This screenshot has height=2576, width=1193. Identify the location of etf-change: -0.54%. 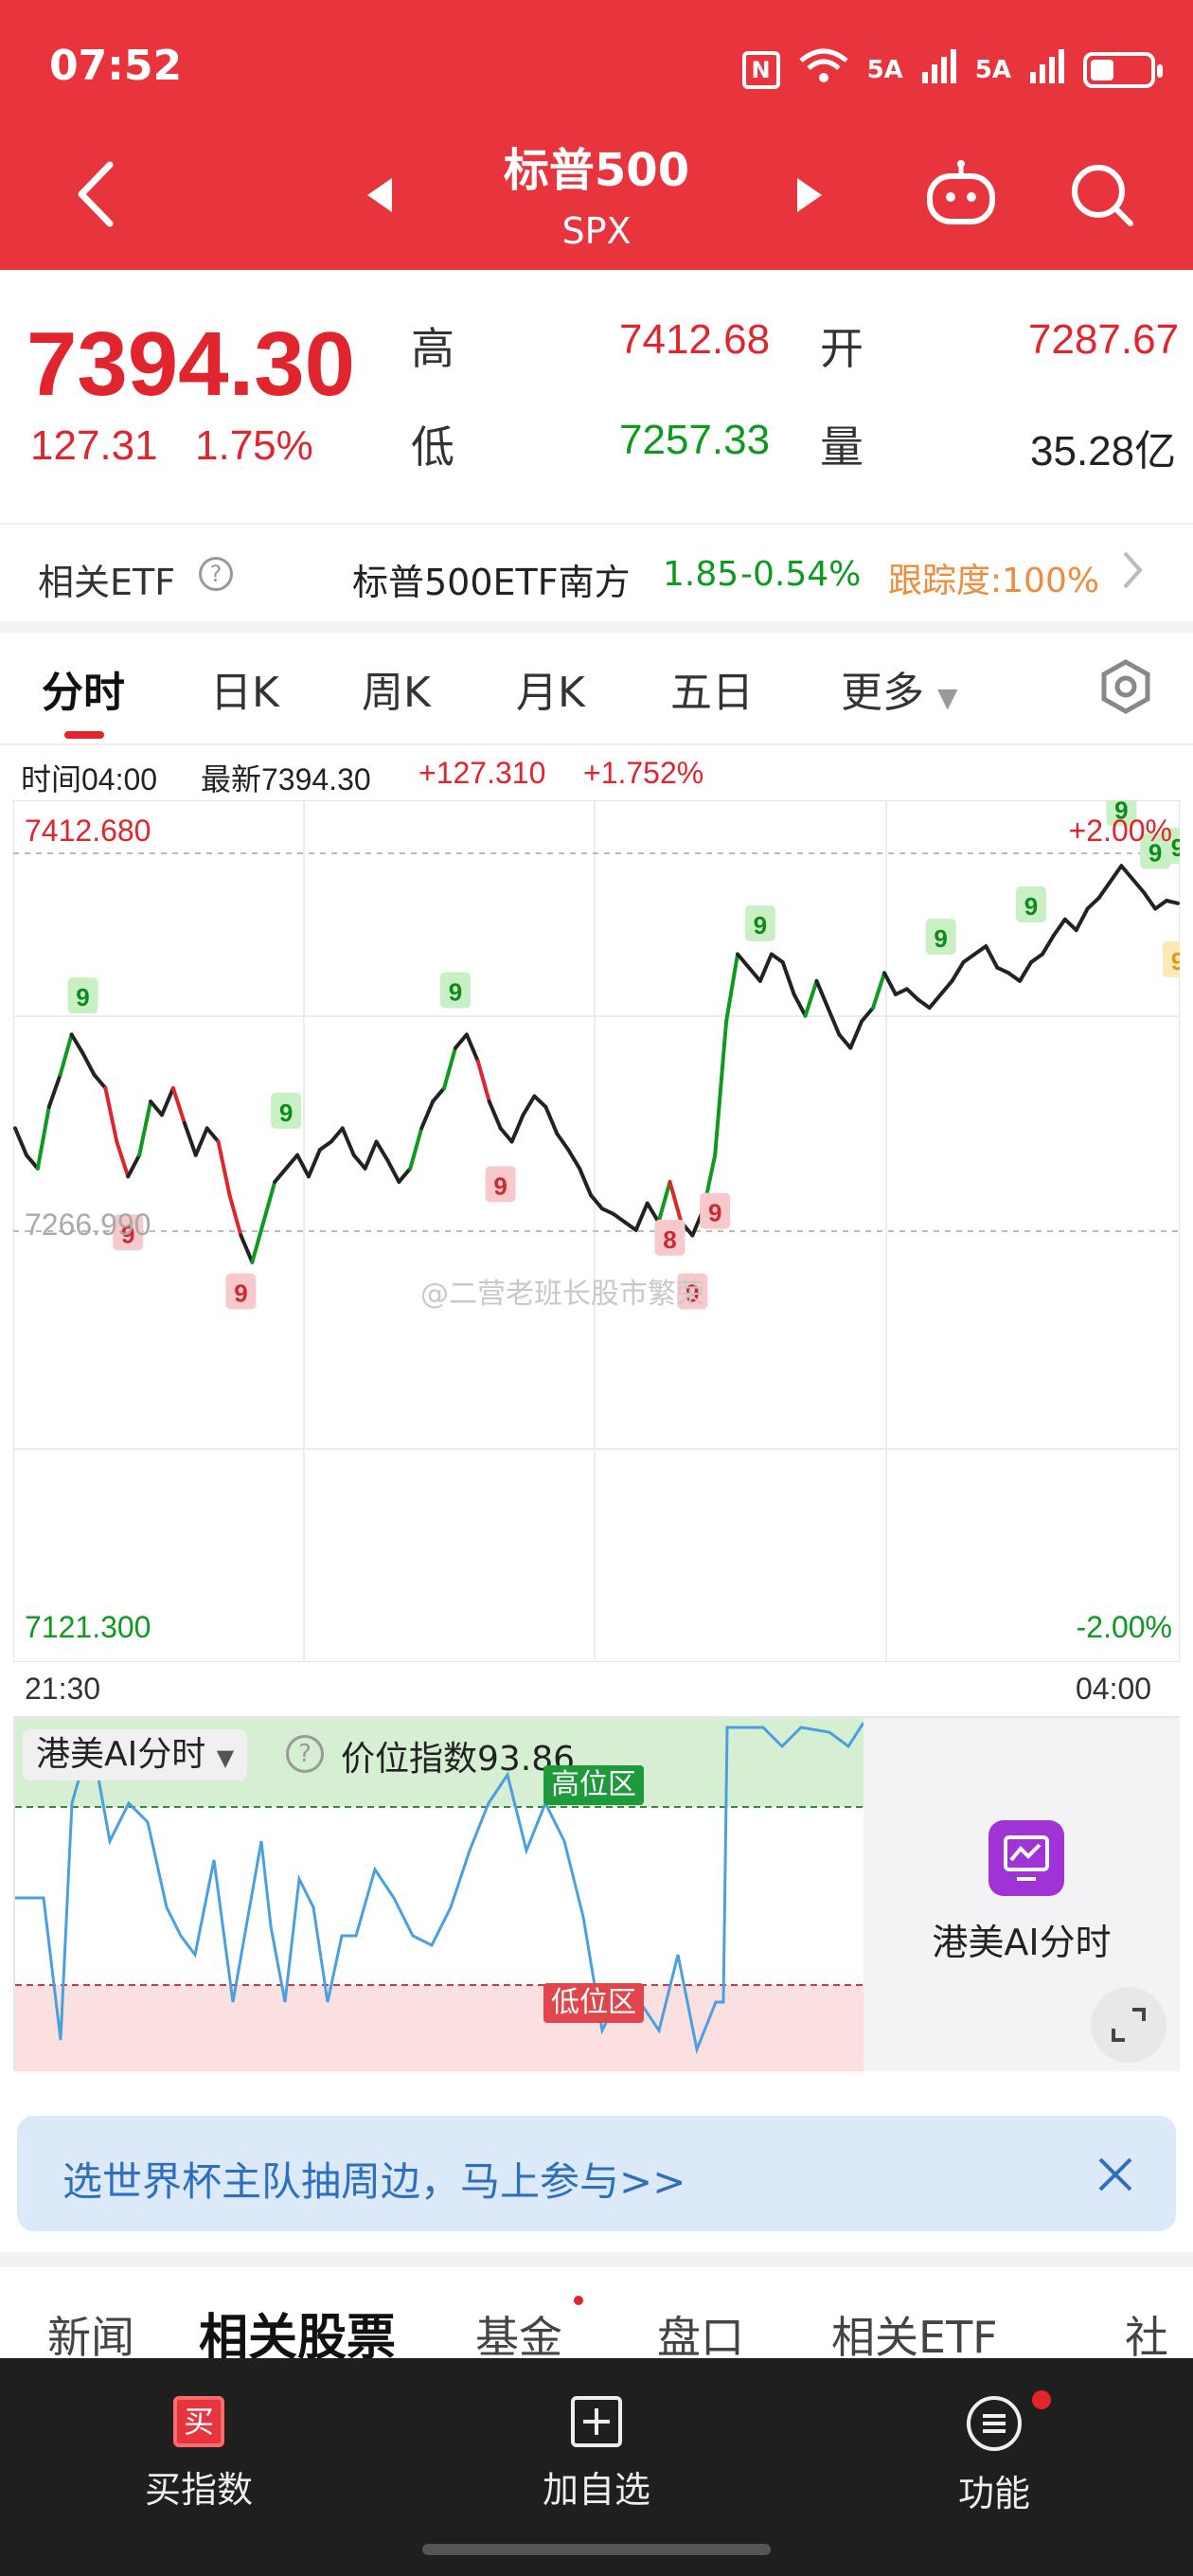
(801, 574).